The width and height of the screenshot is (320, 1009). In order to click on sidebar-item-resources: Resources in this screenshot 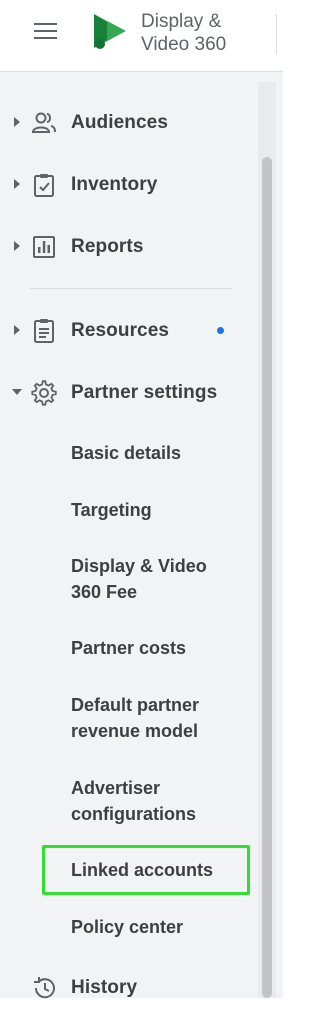, I will do `click(128, 330)`.